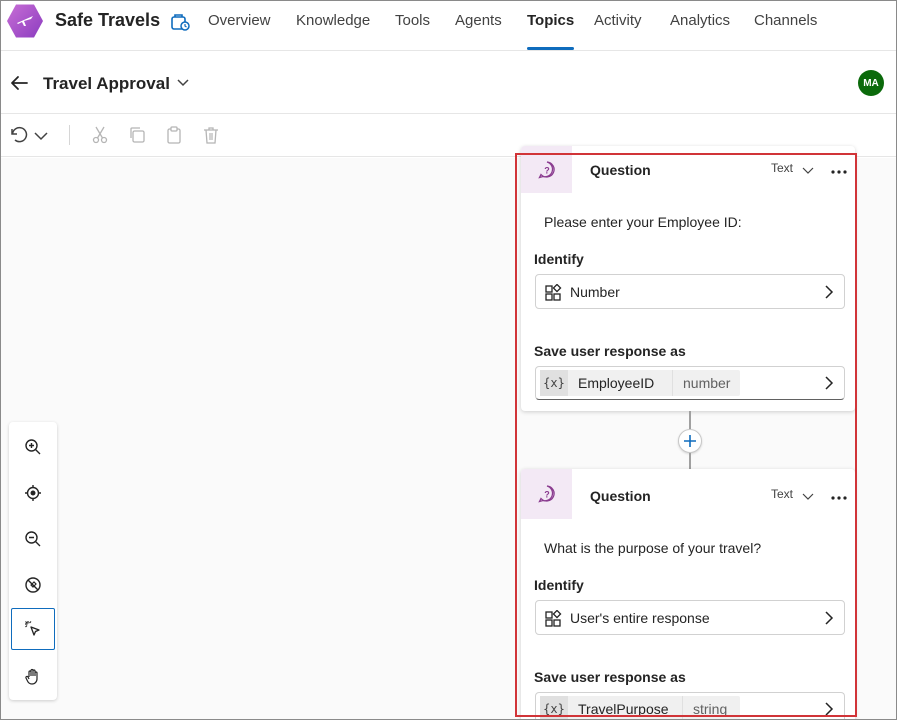  Describe the element at coordinates (100, 135) in the screenshot. I see `cut-icon` at that location.